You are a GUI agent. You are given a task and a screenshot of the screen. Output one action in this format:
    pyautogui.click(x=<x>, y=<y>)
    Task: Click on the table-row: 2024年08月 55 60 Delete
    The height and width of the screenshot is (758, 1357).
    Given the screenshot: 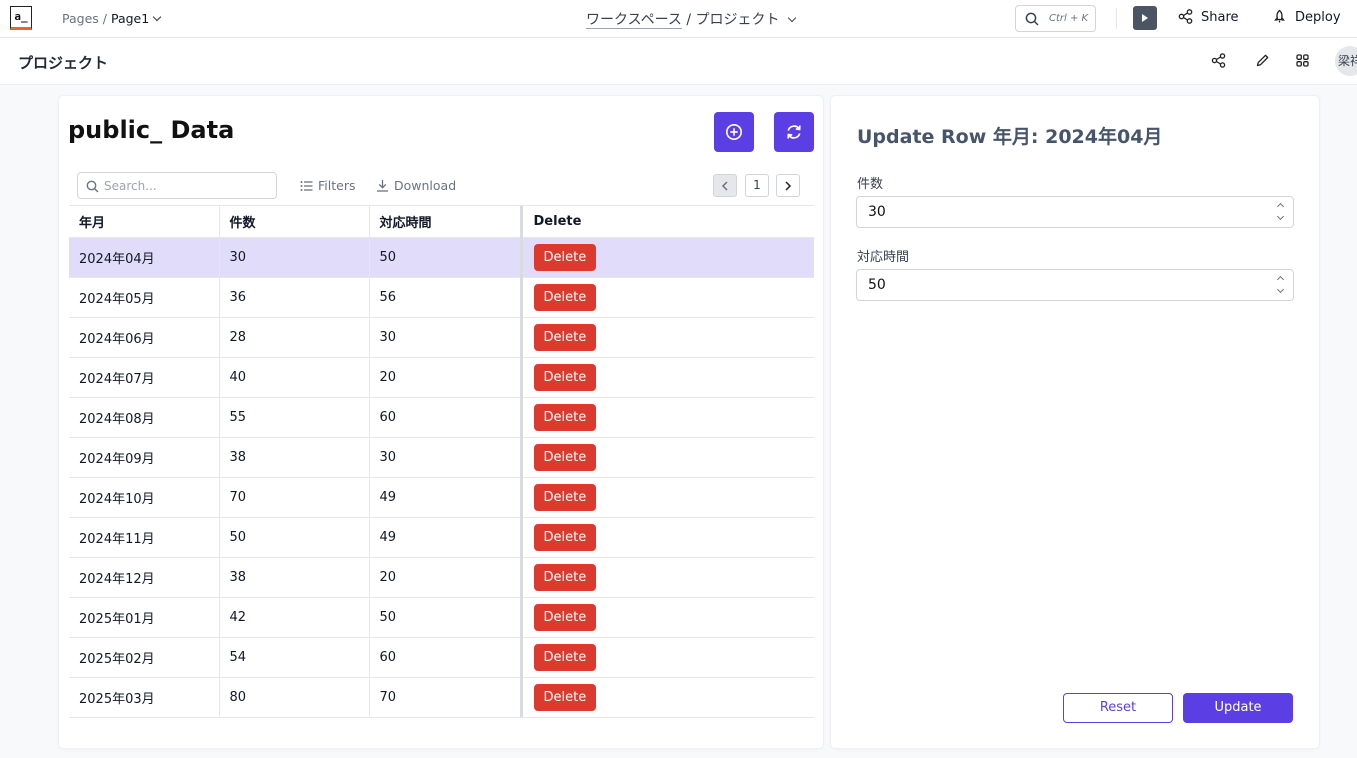 What is the action you would take?
    pyautogui.click(x=441, y=417)
    